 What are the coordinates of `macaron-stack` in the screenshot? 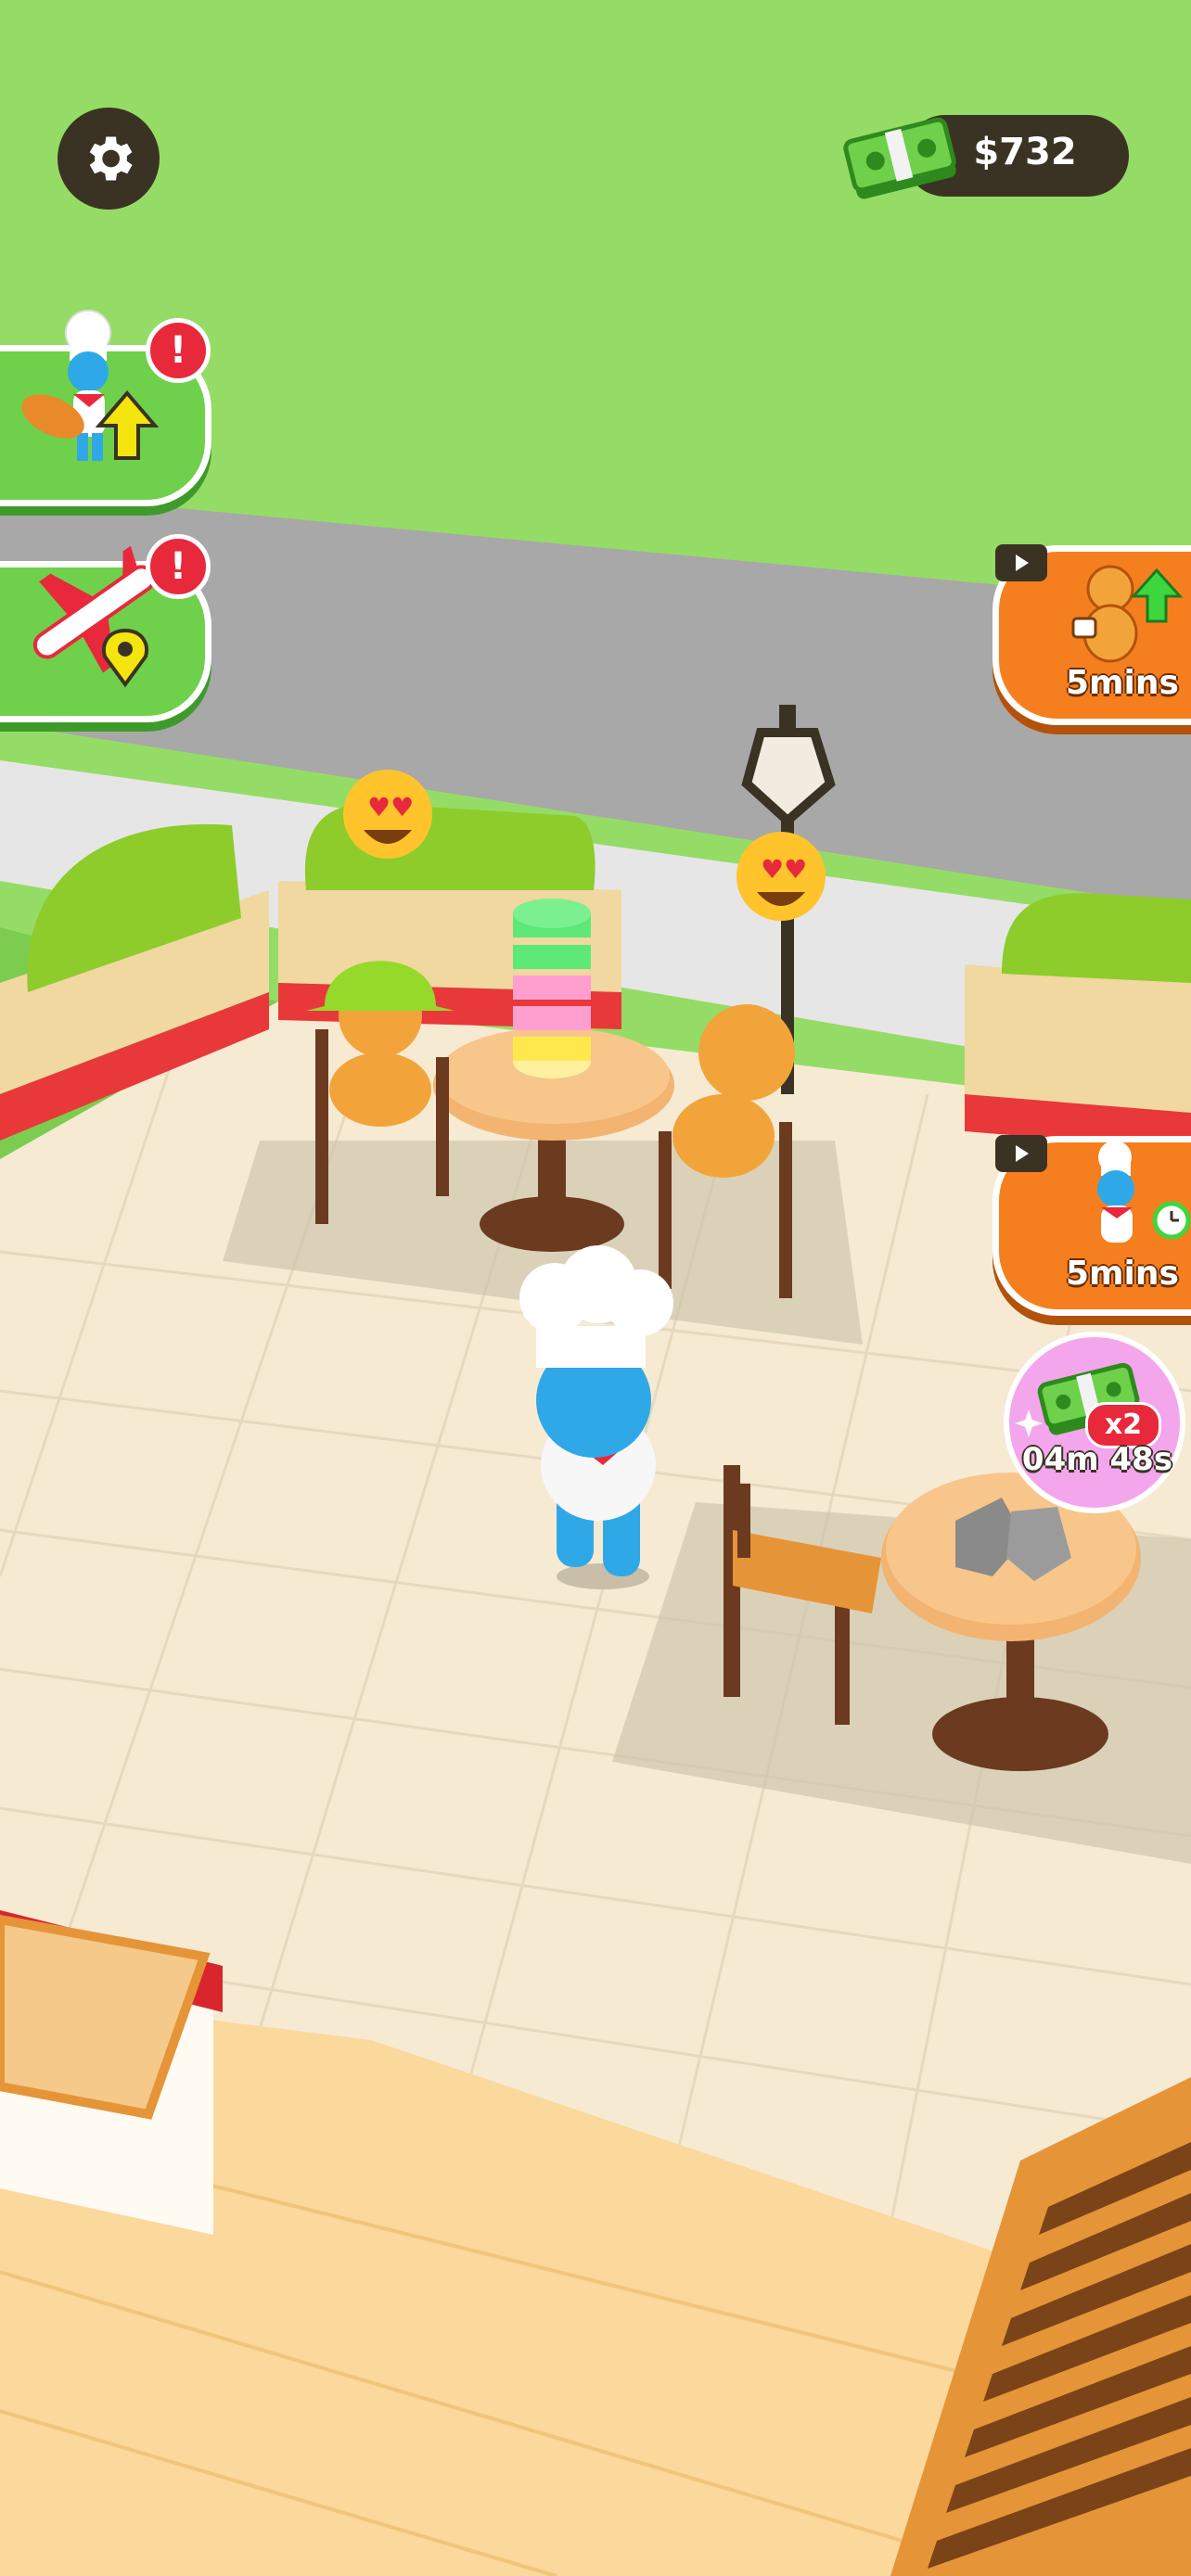 It's located at (552, 989).